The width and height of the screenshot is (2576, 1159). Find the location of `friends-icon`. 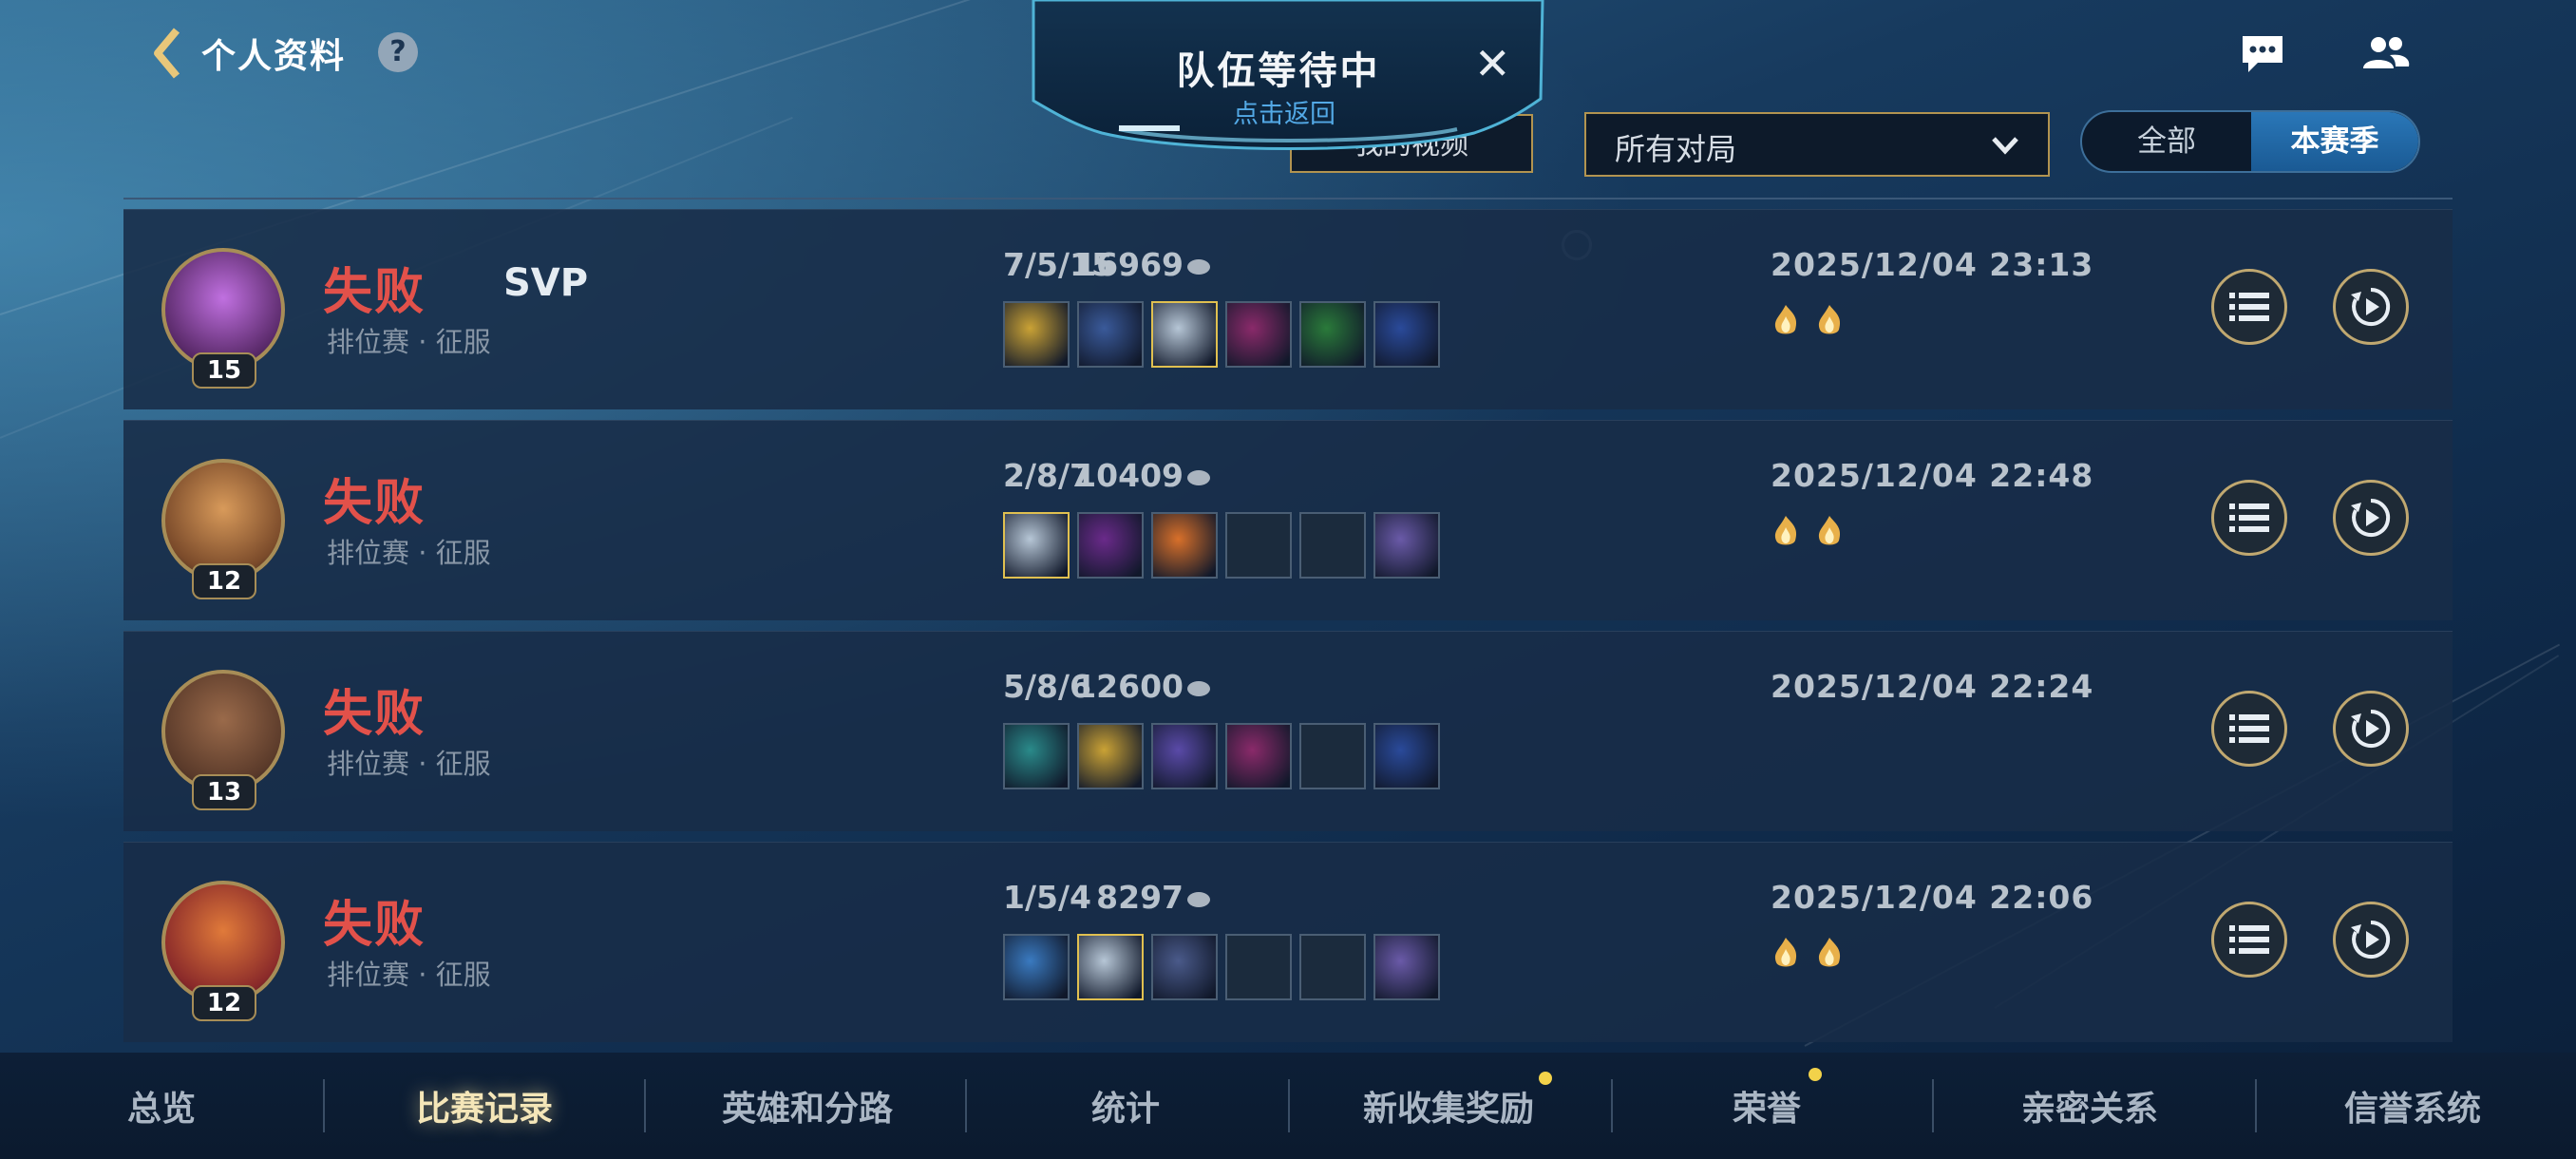

friends-icon is located at coordinates (2386, 53).